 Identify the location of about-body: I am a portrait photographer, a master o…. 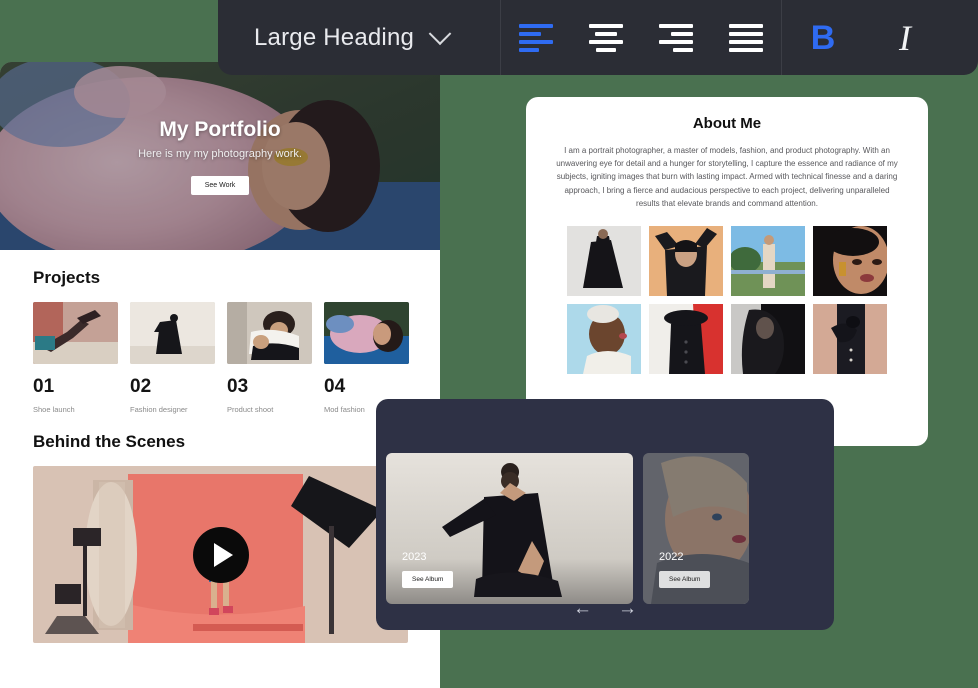
(727, 177).